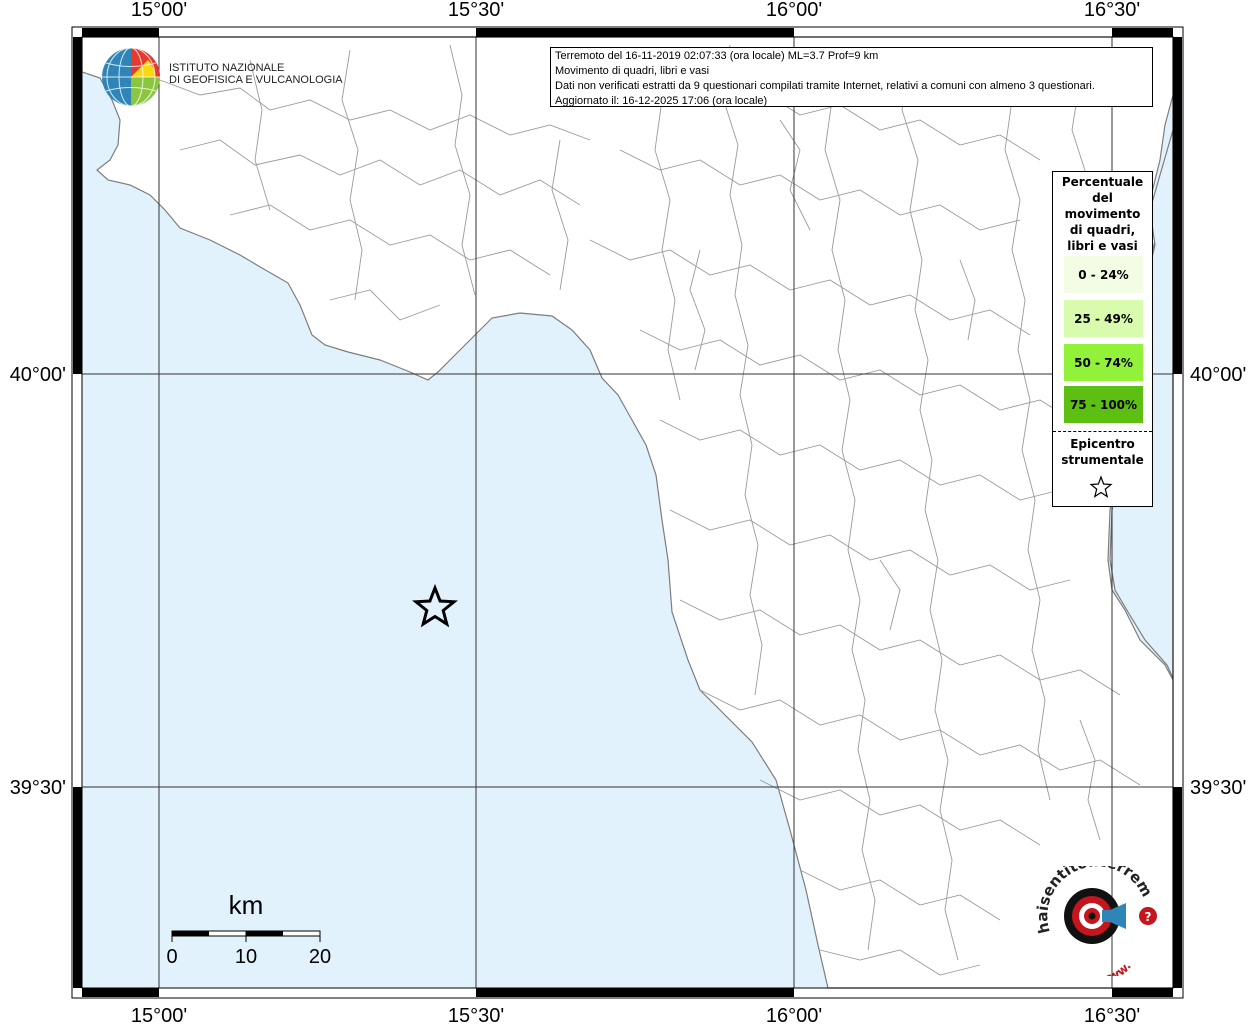 The image size is (1255, 1024). What do you see at coordinates (246, 905) in the screenshot?
I see `scale-unit: km` at bounding box center [246, 905].